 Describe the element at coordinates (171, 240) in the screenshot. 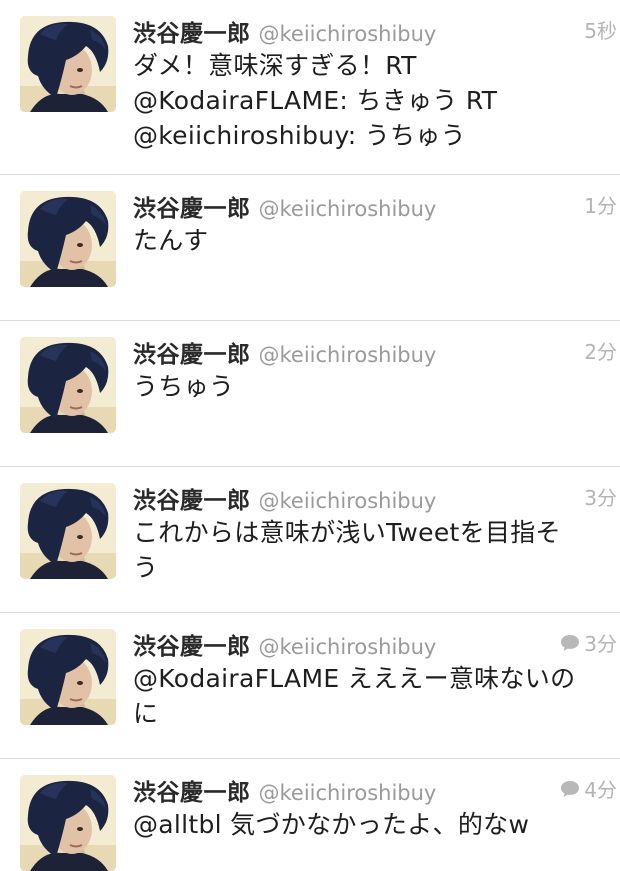

I see `tweet-text-line: たんす` at that location.